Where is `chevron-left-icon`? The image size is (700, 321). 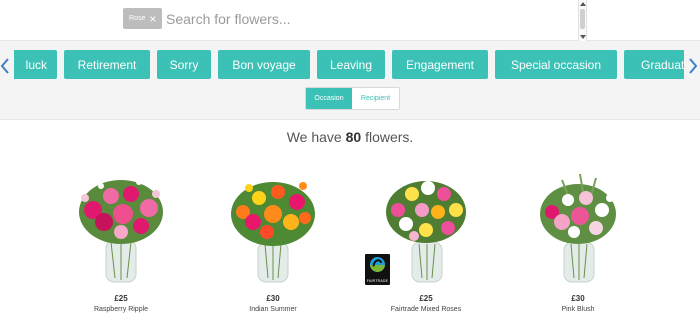 chevron-left-icon is located at coordinates (6, 66).